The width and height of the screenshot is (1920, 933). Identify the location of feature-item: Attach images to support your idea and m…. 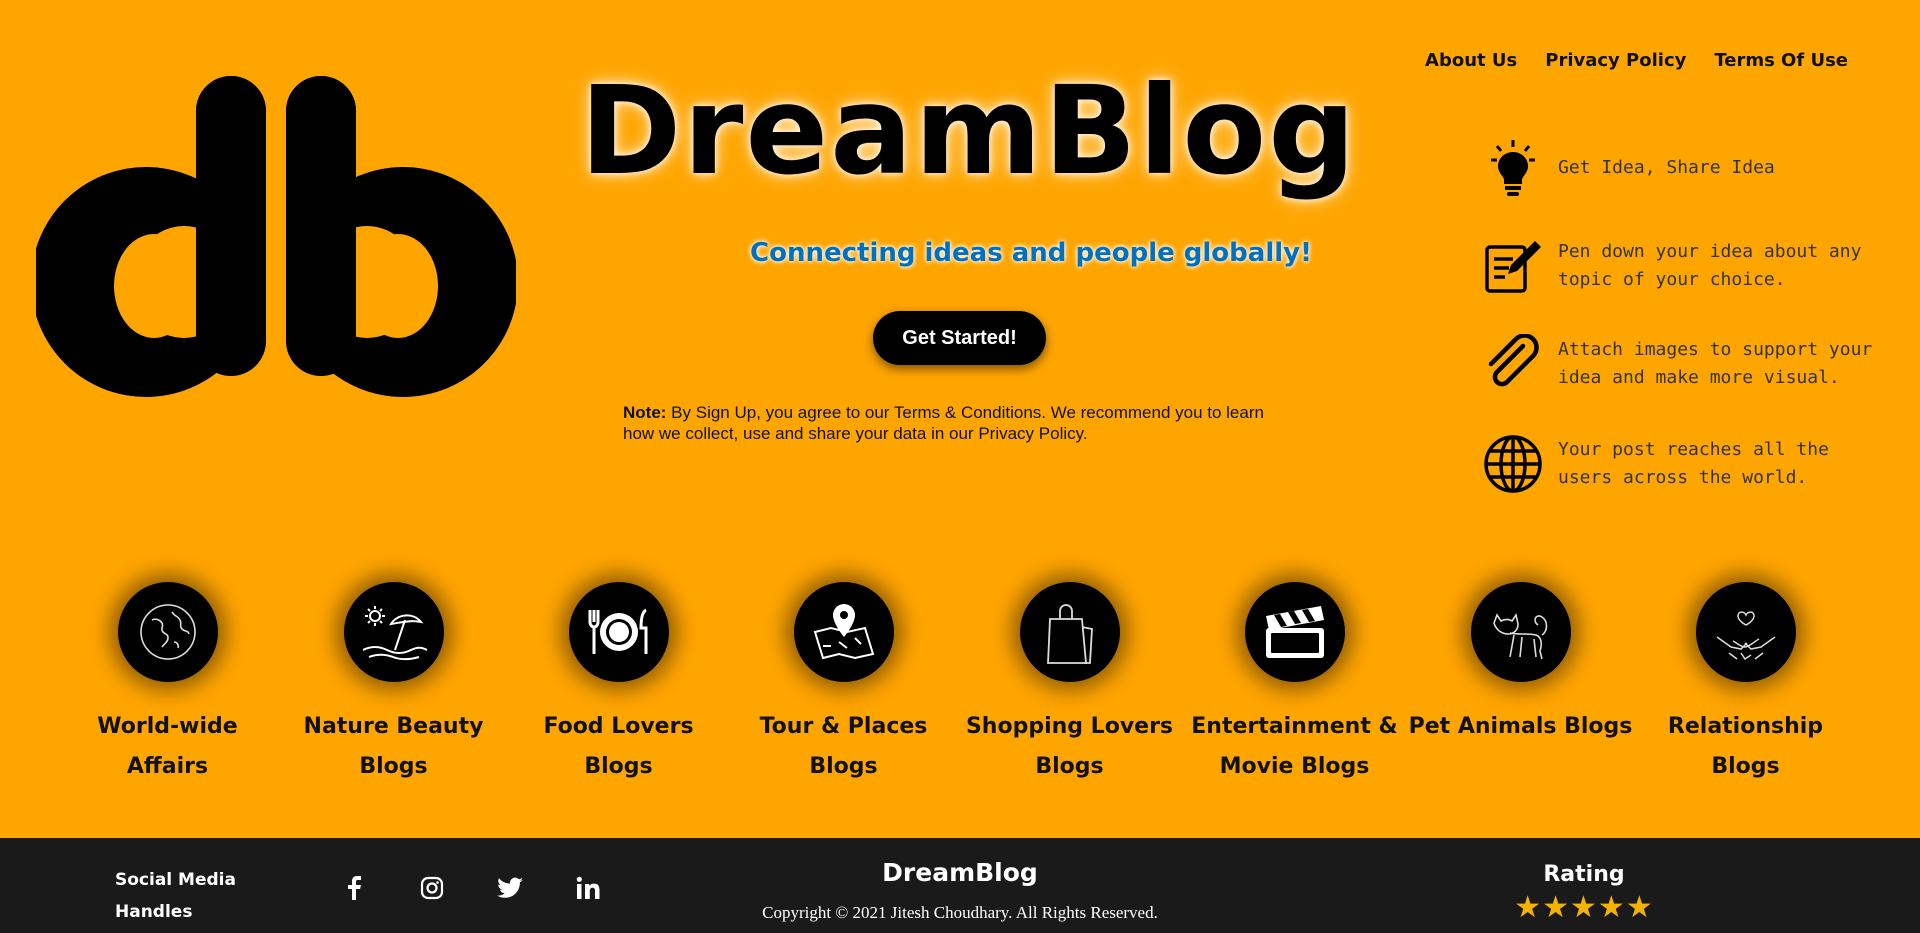
(1683, 364).